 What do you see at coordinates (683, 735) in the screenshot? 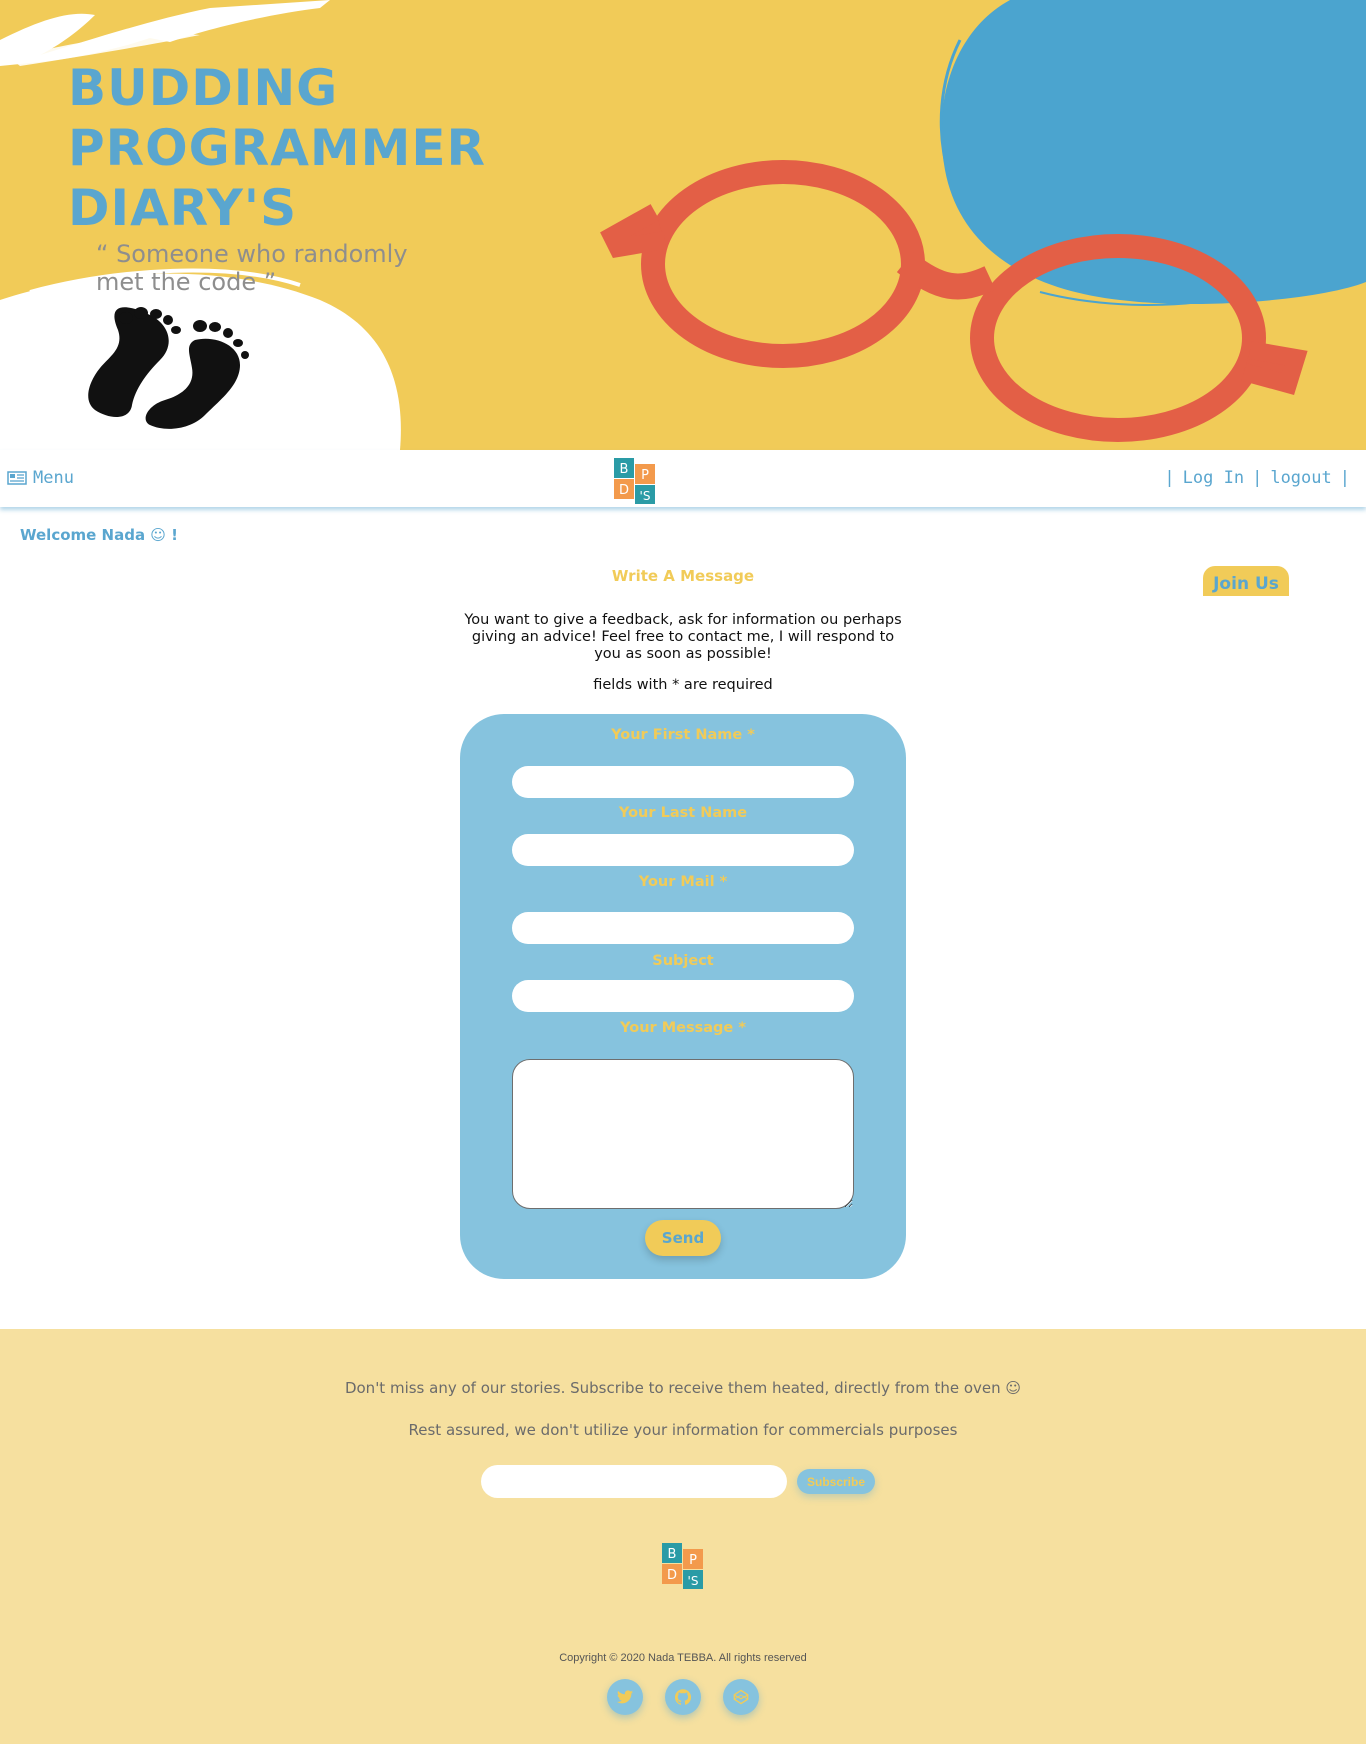
I see `first-name-label: Your First Name *` at bounding box center [683, 735].